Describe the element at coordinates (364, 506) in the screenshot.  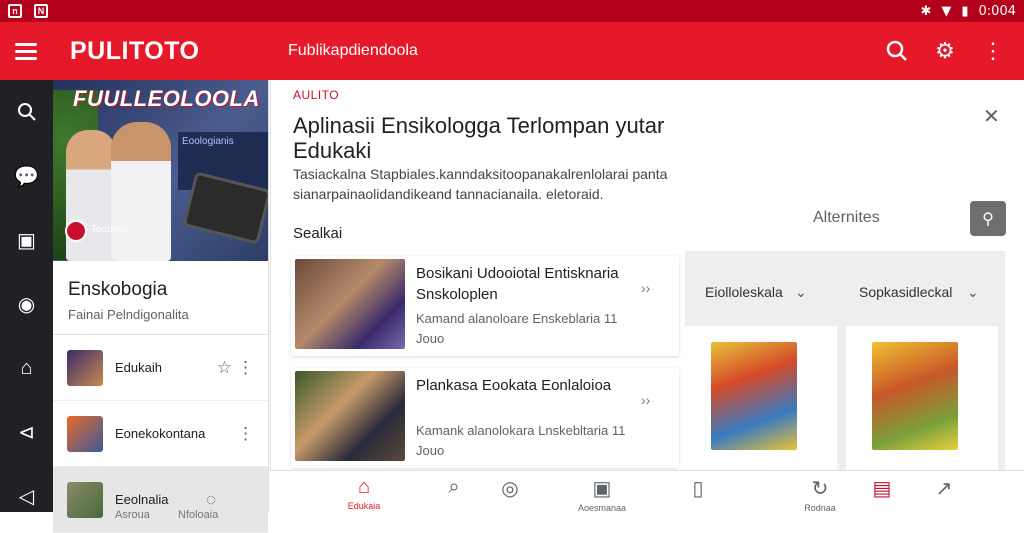
I see `nav-label: Edukaia` at that location.